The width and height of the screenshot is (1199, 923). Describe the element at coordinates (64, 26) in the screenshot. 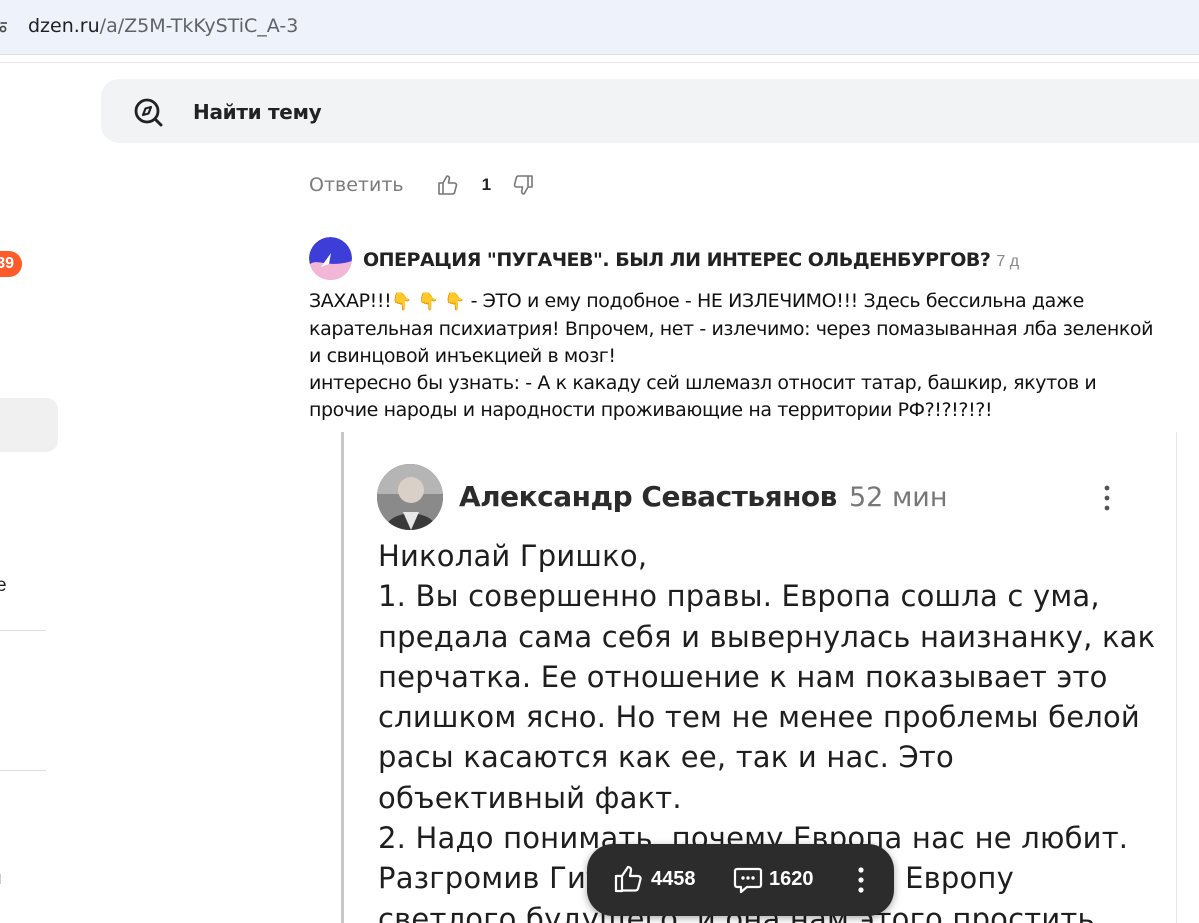

I see `url-host: dzen.ru` at that location.